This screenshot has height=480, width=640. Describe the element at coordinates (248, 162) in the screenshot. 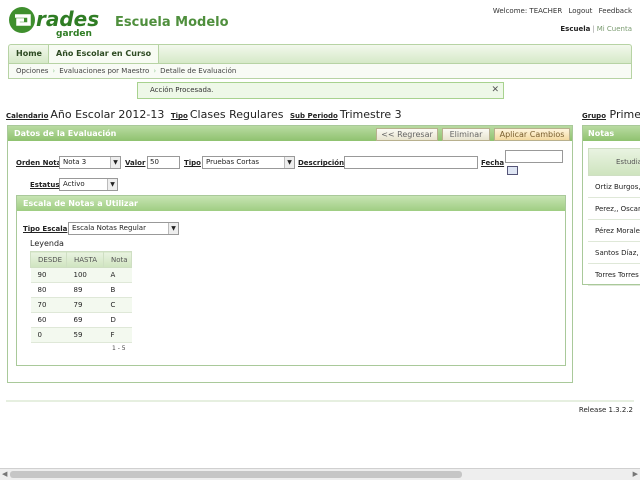

I see `type-select: Pruebas Cortas ▼` at that location.